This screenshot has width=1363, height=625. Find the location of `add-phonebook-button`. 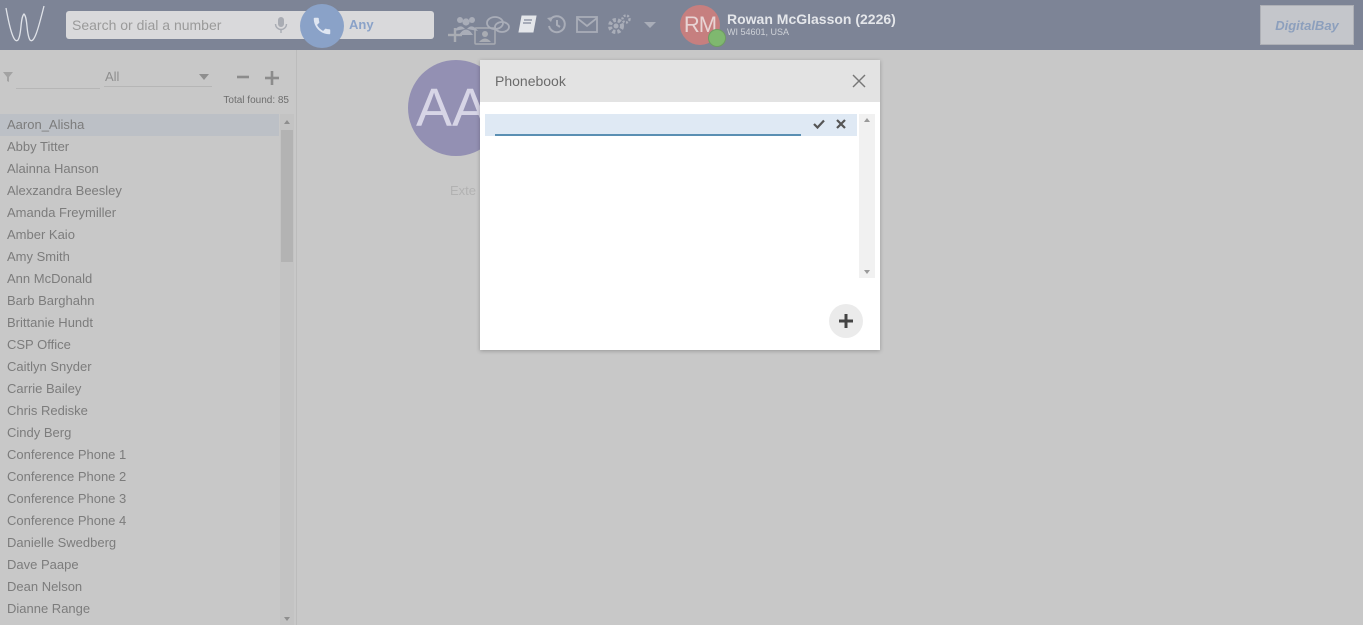

add-phonebook-button is located at coordinates (846, 321).